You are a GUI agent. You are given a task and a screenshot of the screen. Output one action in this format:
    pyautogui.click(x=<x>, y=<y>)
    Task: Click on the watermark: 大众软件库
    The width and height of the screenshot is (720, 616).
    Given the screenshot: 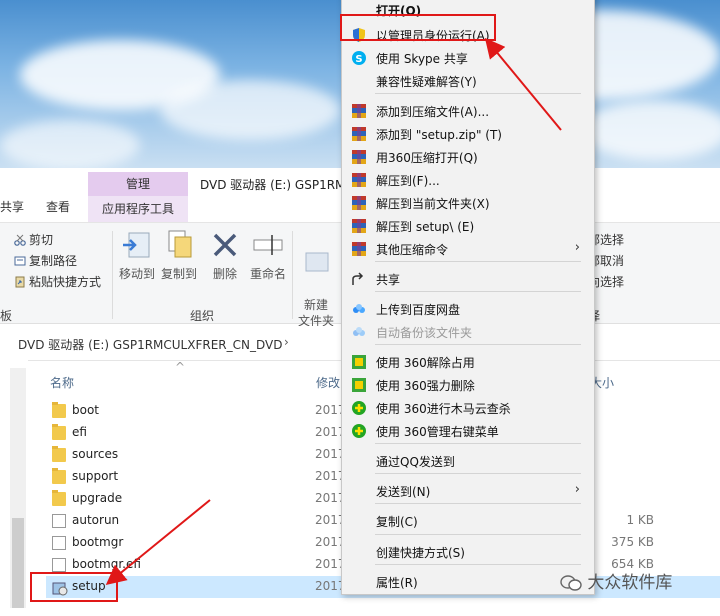 What is the action you would take?
    pyautogui.click(x=616, y=580)
    